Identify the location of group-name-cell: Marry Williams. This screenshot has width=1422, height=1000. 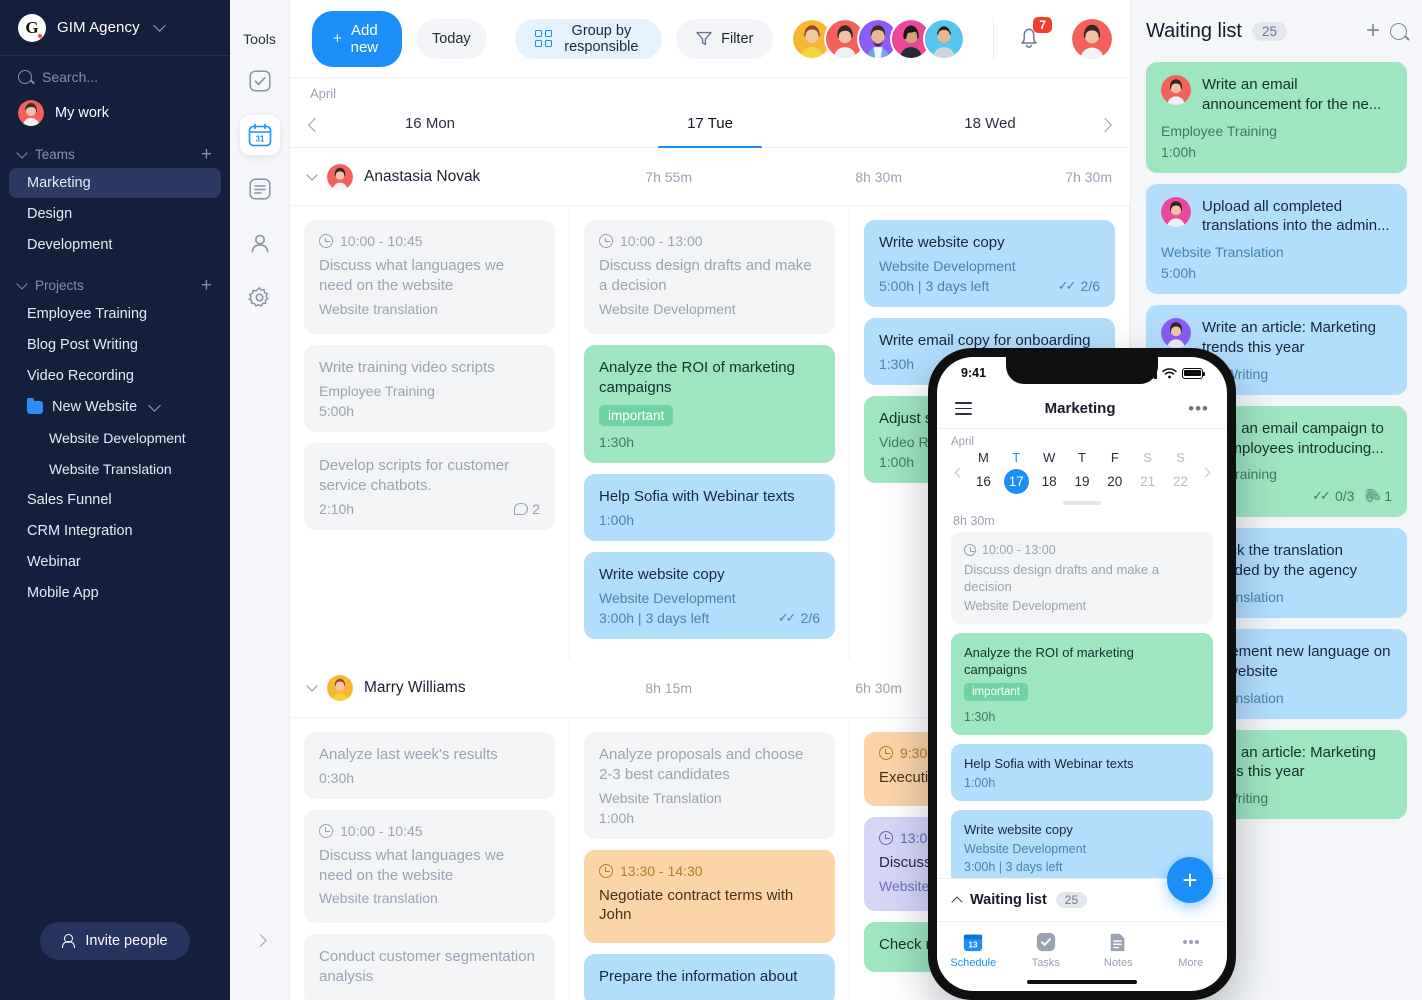
(395, 688).